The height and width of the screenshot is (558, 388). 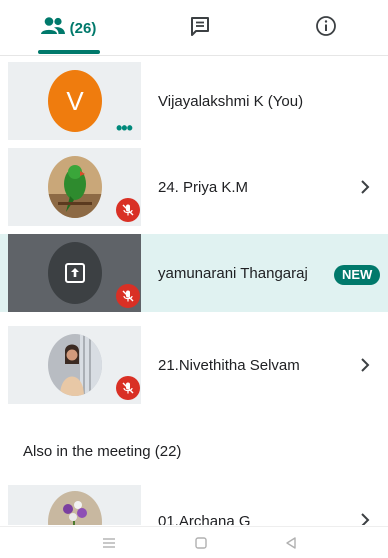 I want to click on present-screen-icon, so click(x=75, y=273).